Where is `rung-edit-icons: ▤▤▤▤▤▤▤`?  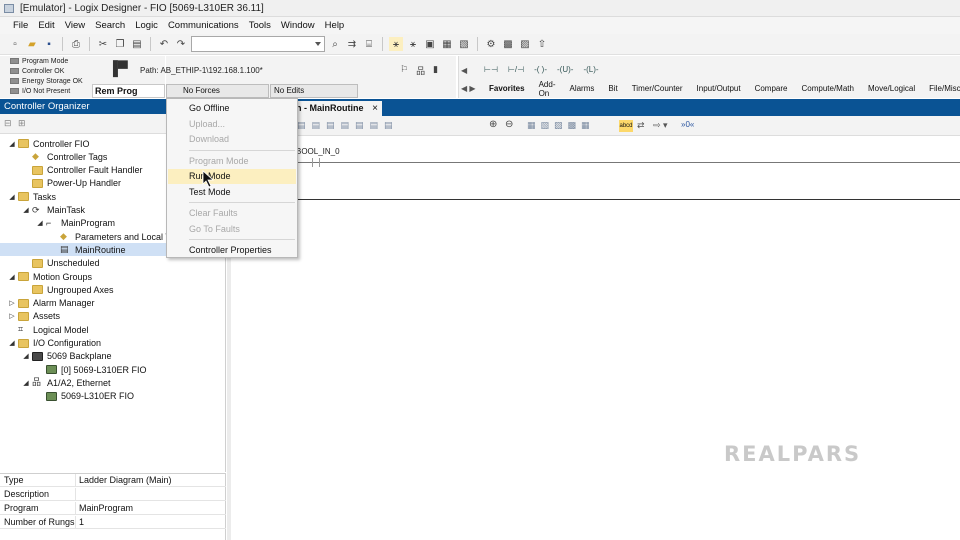 rung-edit-icons: ▤▤▤▤▤▤▤ is located at coordinates (348, 125).